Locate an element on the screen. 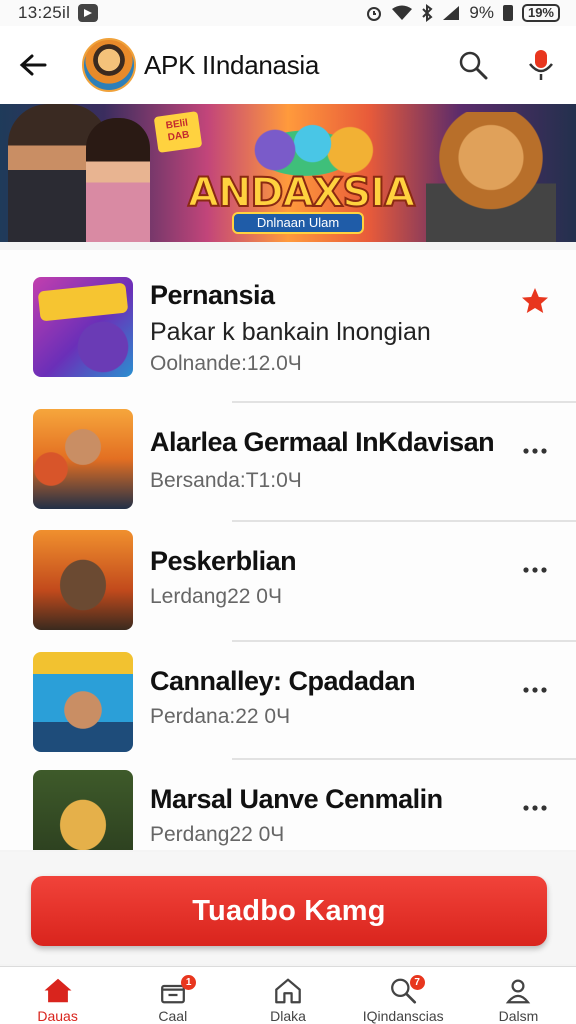  app-title: Cannalley: Cpadadan is located at coordinates (283, 681).